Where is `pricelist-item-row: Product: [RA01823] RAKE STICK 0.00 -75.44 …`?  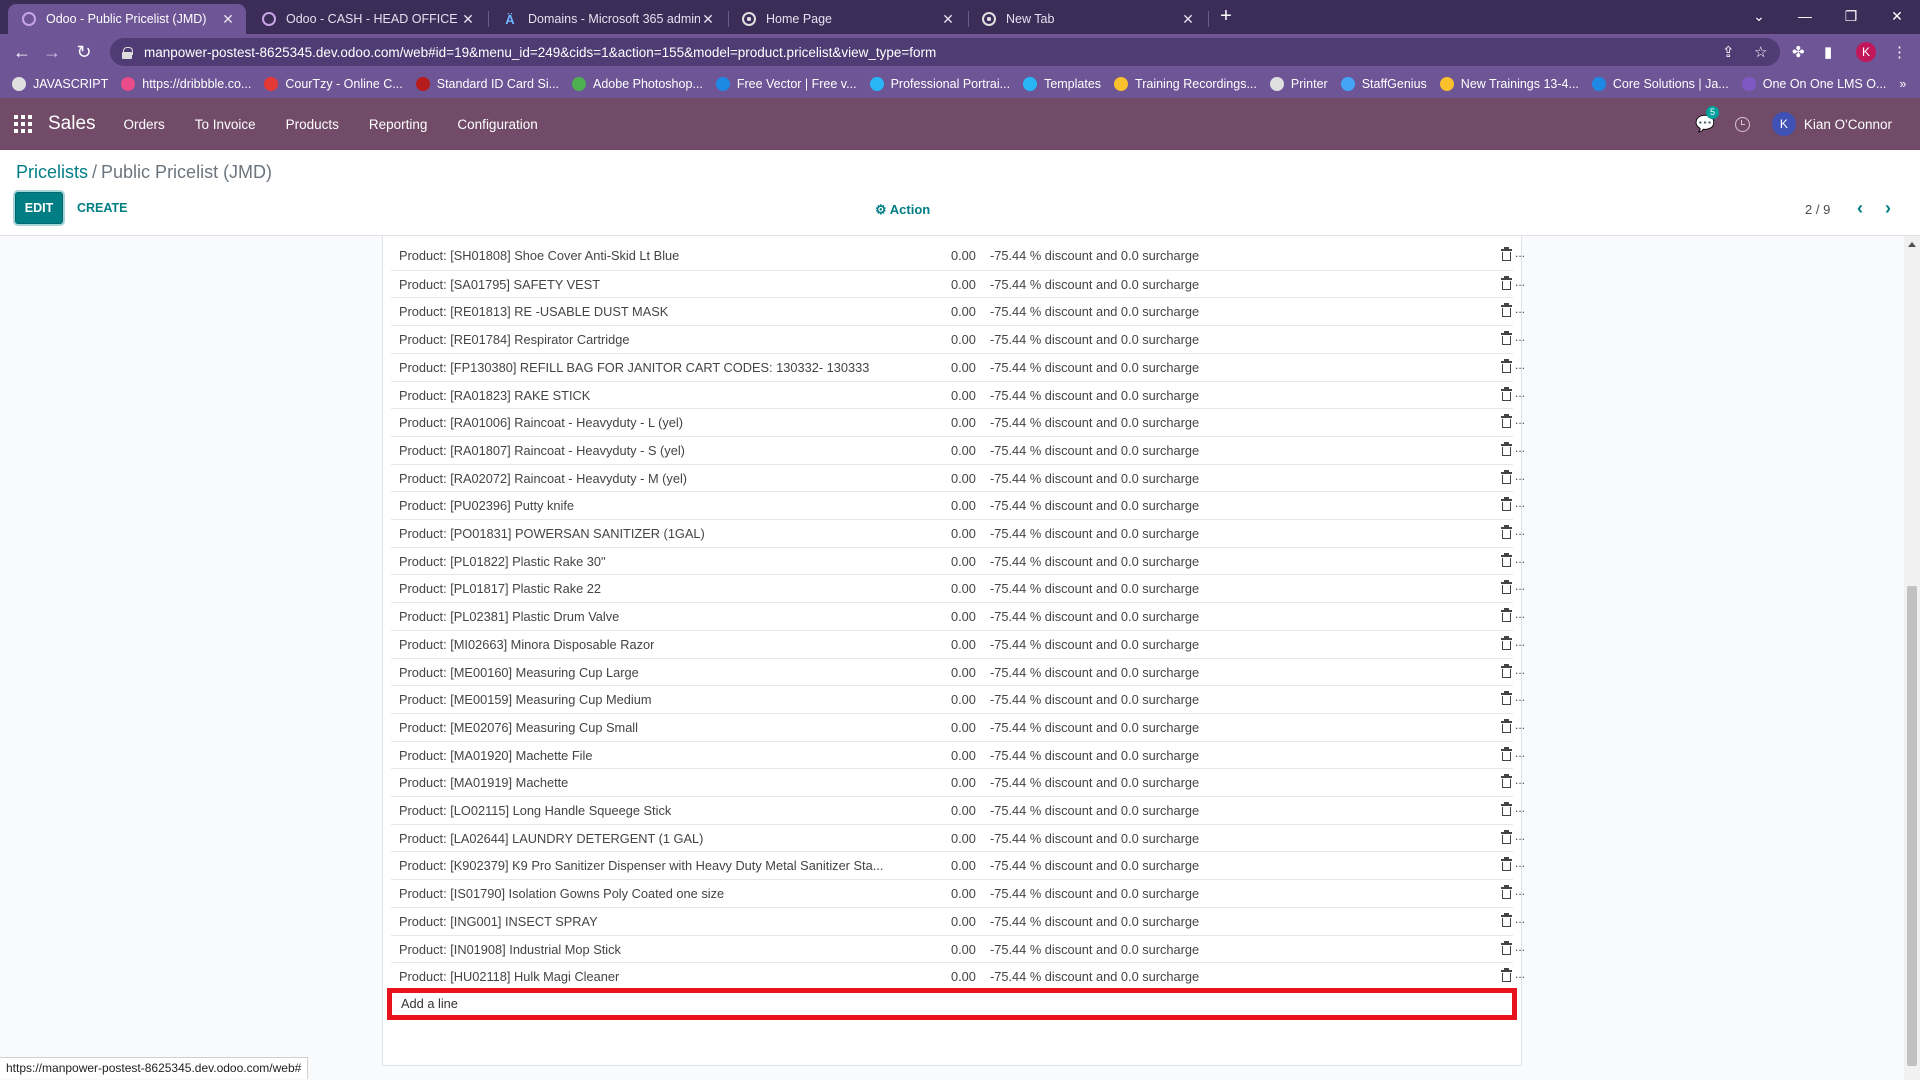
pricelist-item-row: Product: [RA01823] RAKE STICK 0.00 -75.44 … is located at coordinates (958, 394).